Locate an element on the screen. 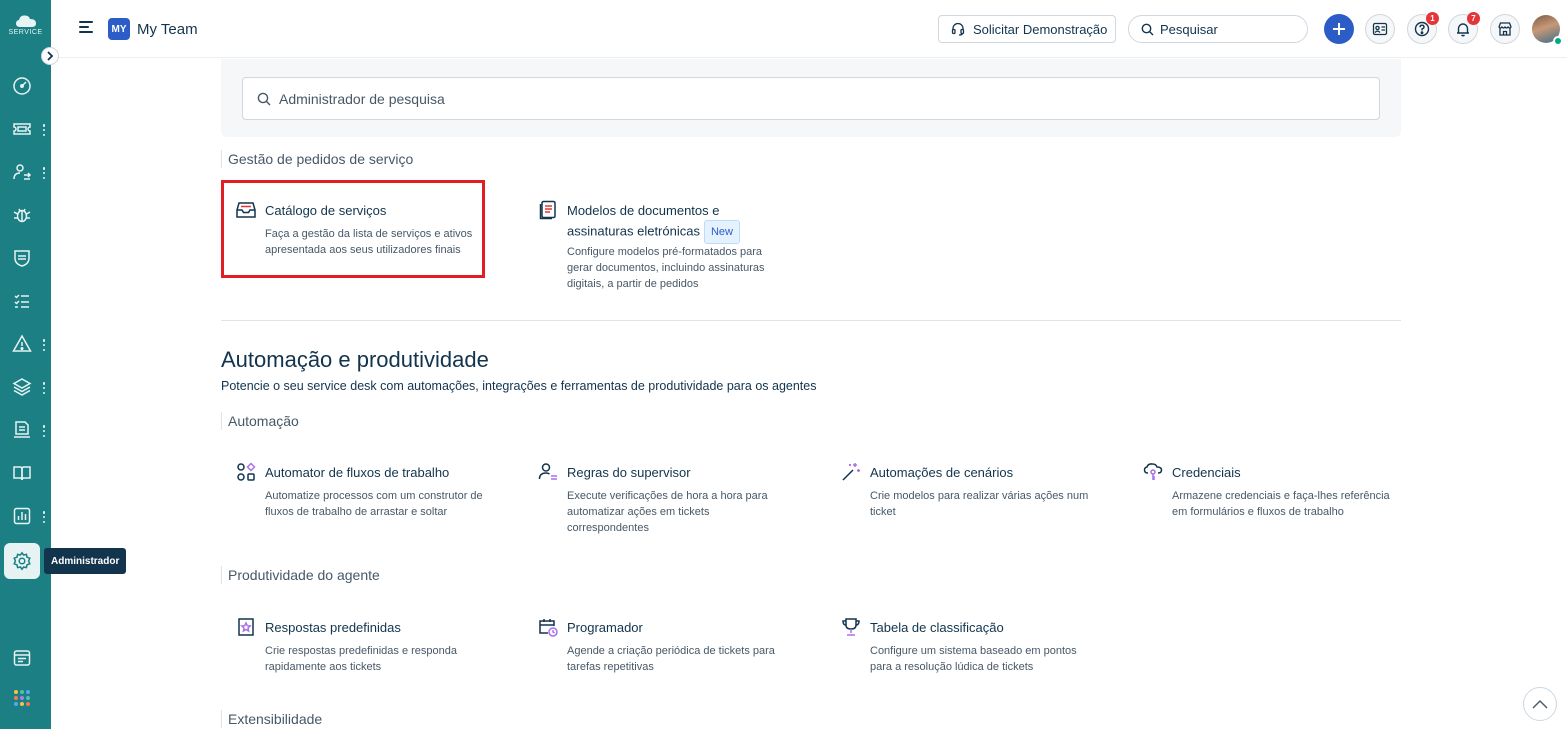 This screenshot has height=729, width=1567. notification-badge: 7 is located at coordinates (1473, 18).